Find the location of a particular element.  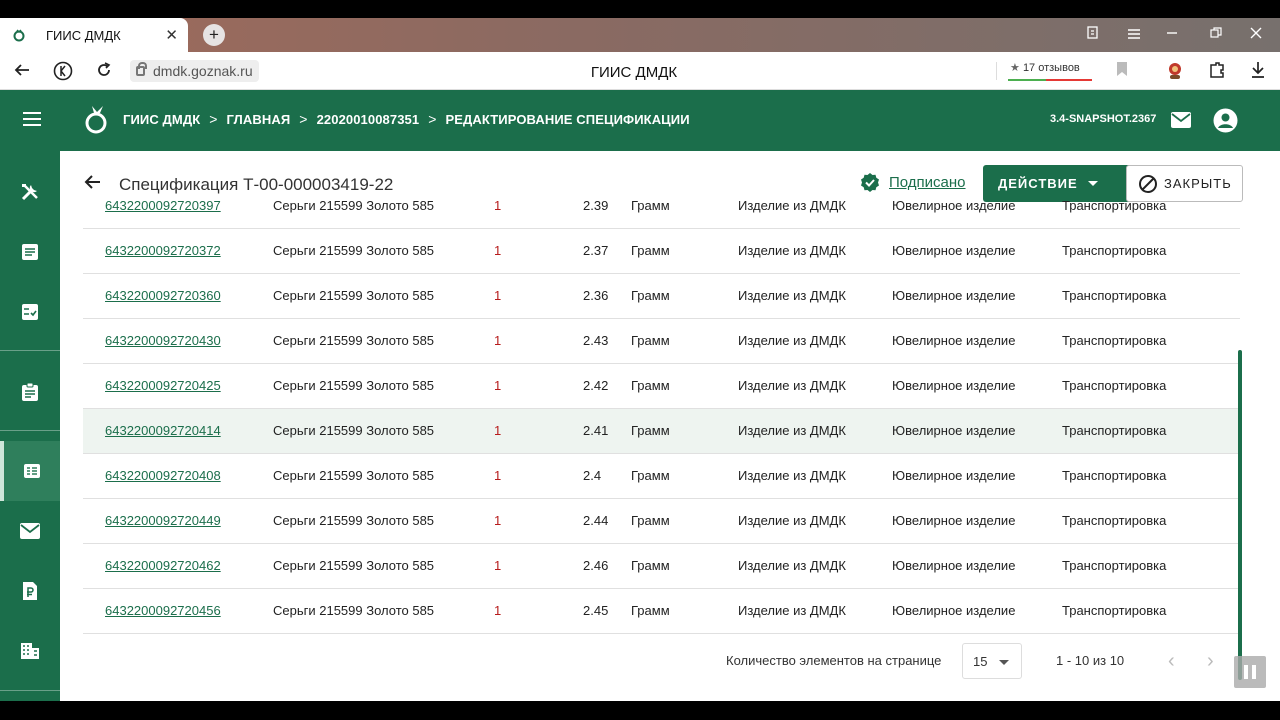

reviews-badge: ★ 17 отзывов is located at coordinates (1050, 71).